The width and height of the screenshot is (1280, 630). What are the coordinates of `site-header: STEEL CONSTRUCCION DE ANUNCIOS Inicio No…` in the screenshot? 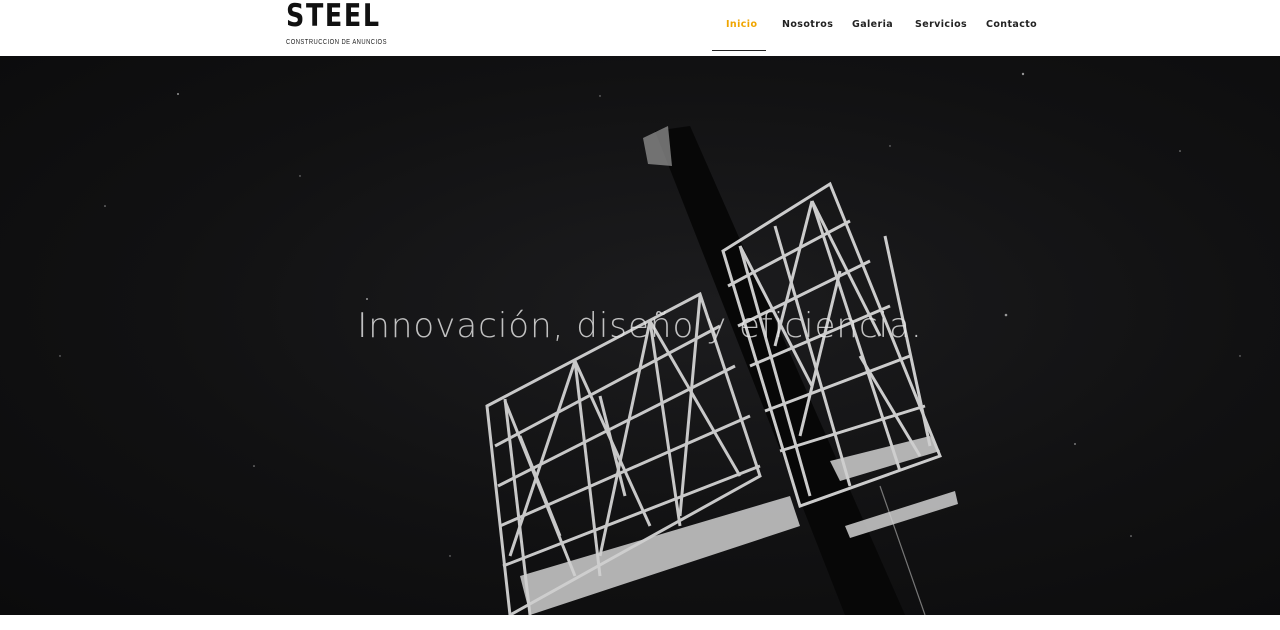 It's located at (640, 28).